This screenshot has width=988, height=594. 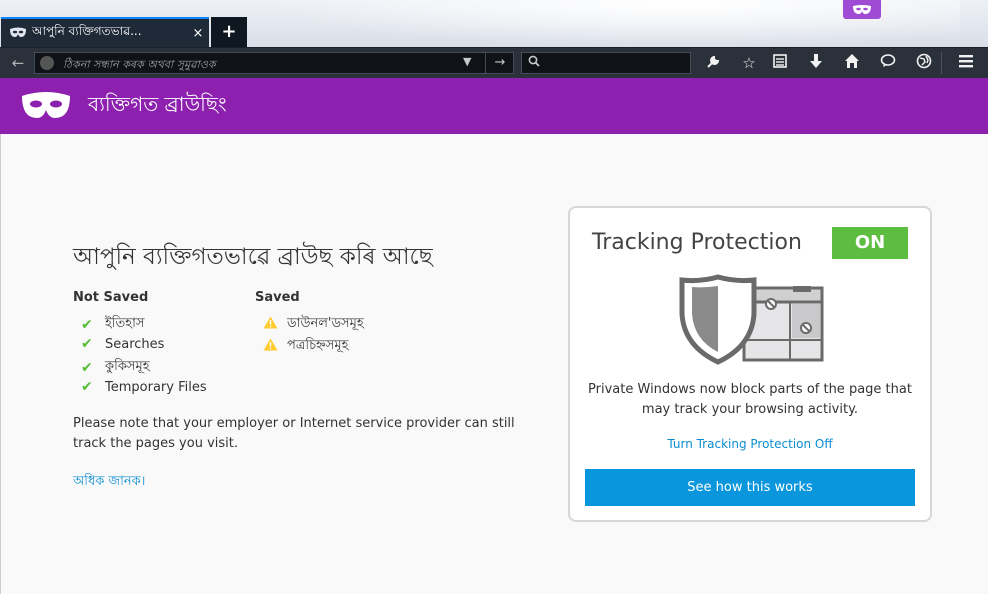 I want to click on url-input, so click(x=263, y=64).